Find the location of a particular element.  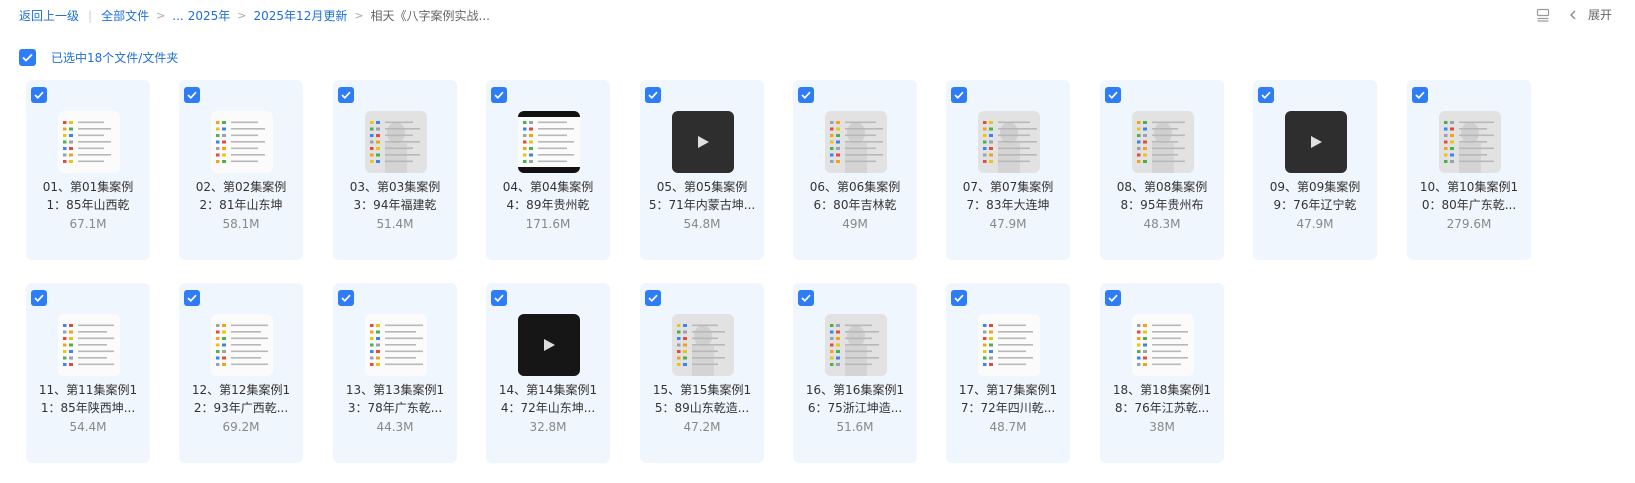

file-card: 07、第07集案例 7：83年大连坤 47.9M is located at coordinates (1008, 170).